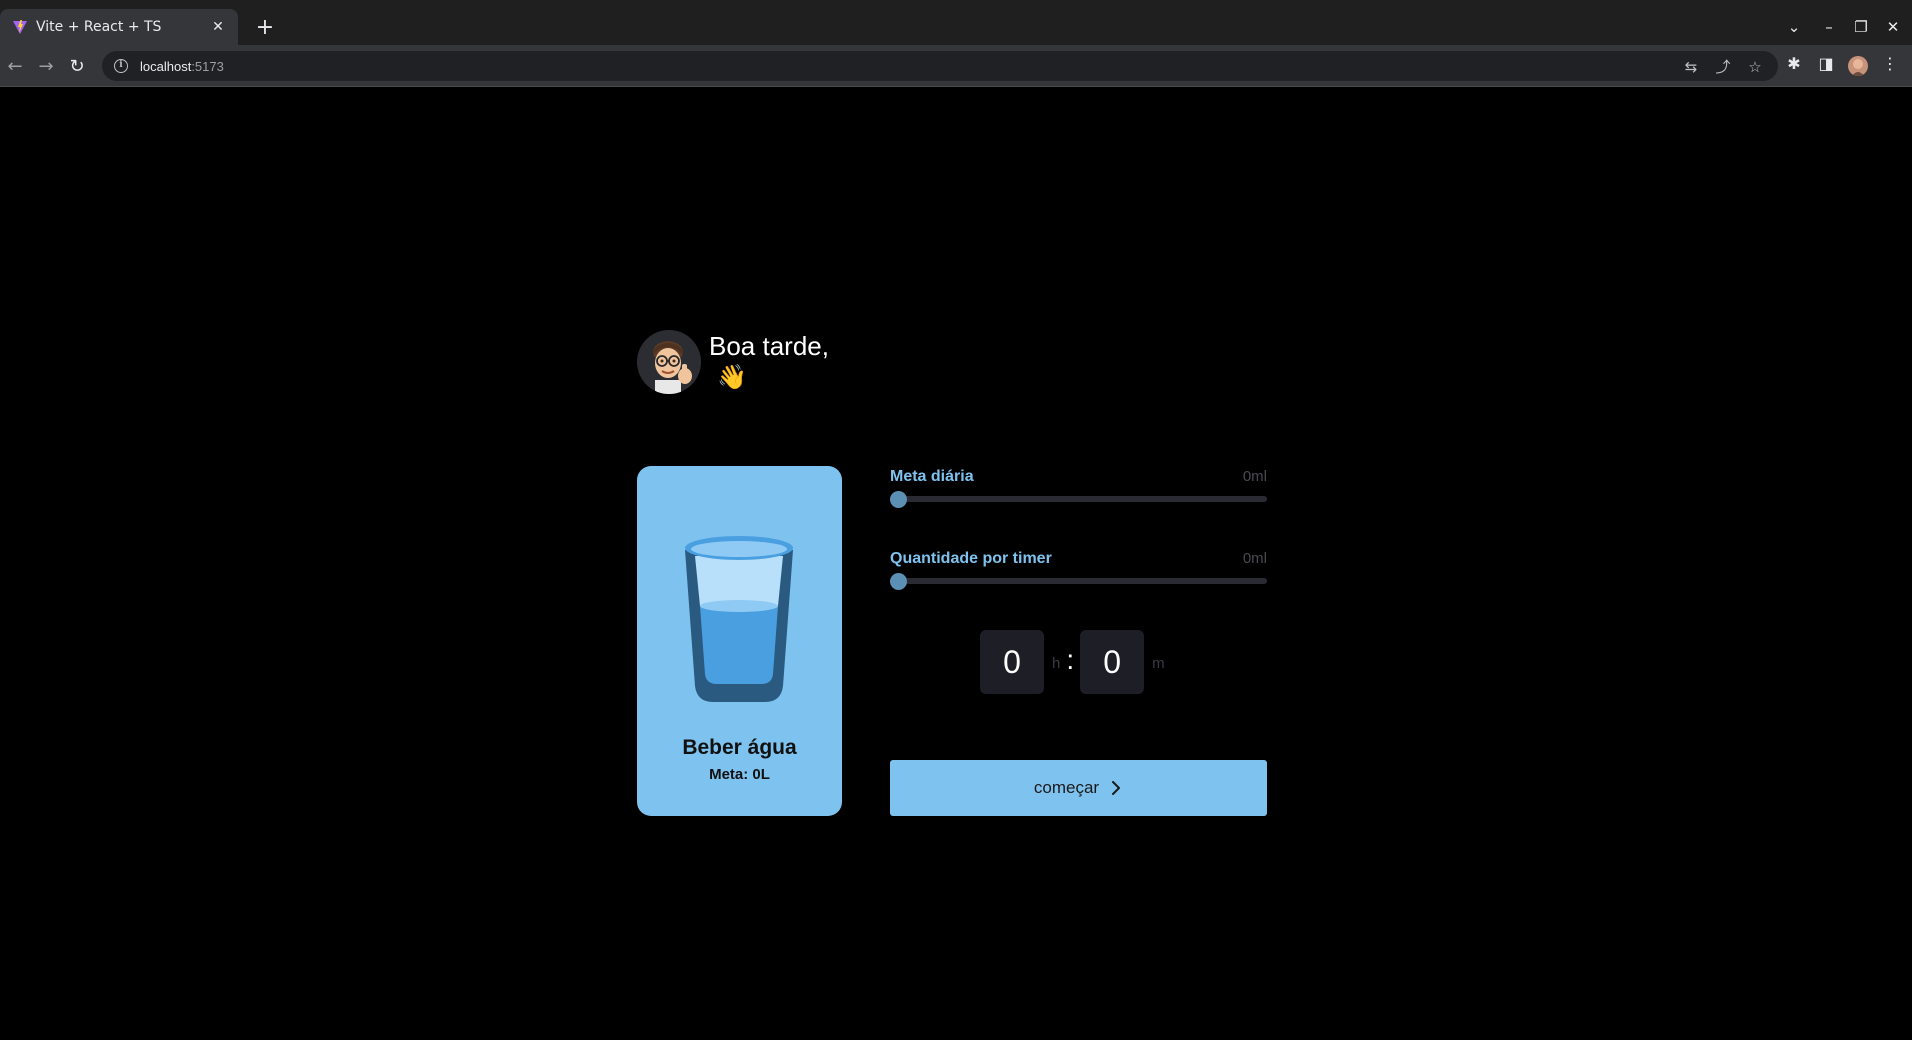 This screenshot has width=1912, height=1040. Describe the element at coordinates (1078, 499) in the screenshot. I see `daily-goal-track` at that location.